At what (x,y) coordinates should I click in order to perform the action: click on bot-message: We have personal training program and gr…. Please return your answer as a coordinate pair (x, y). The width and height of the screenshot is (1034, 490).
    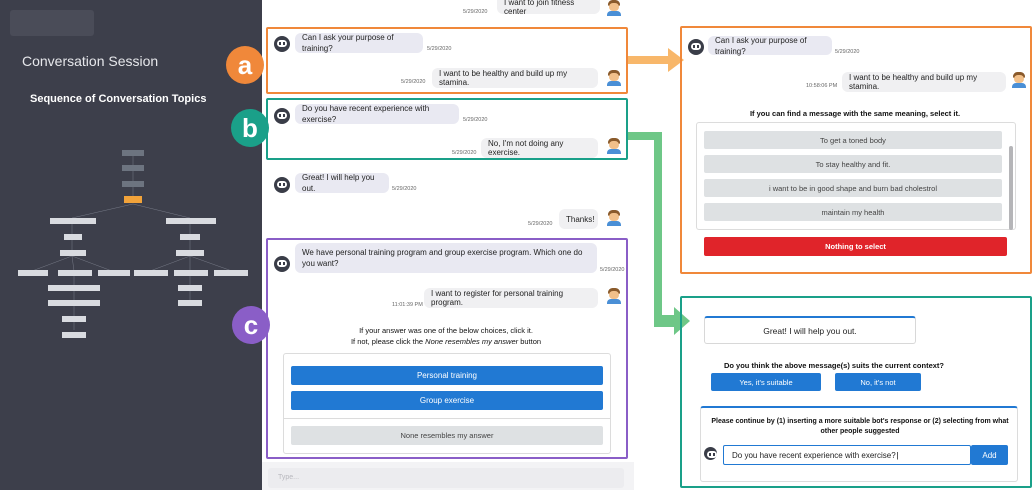
    Looking at the image, I should click on (446, 258).